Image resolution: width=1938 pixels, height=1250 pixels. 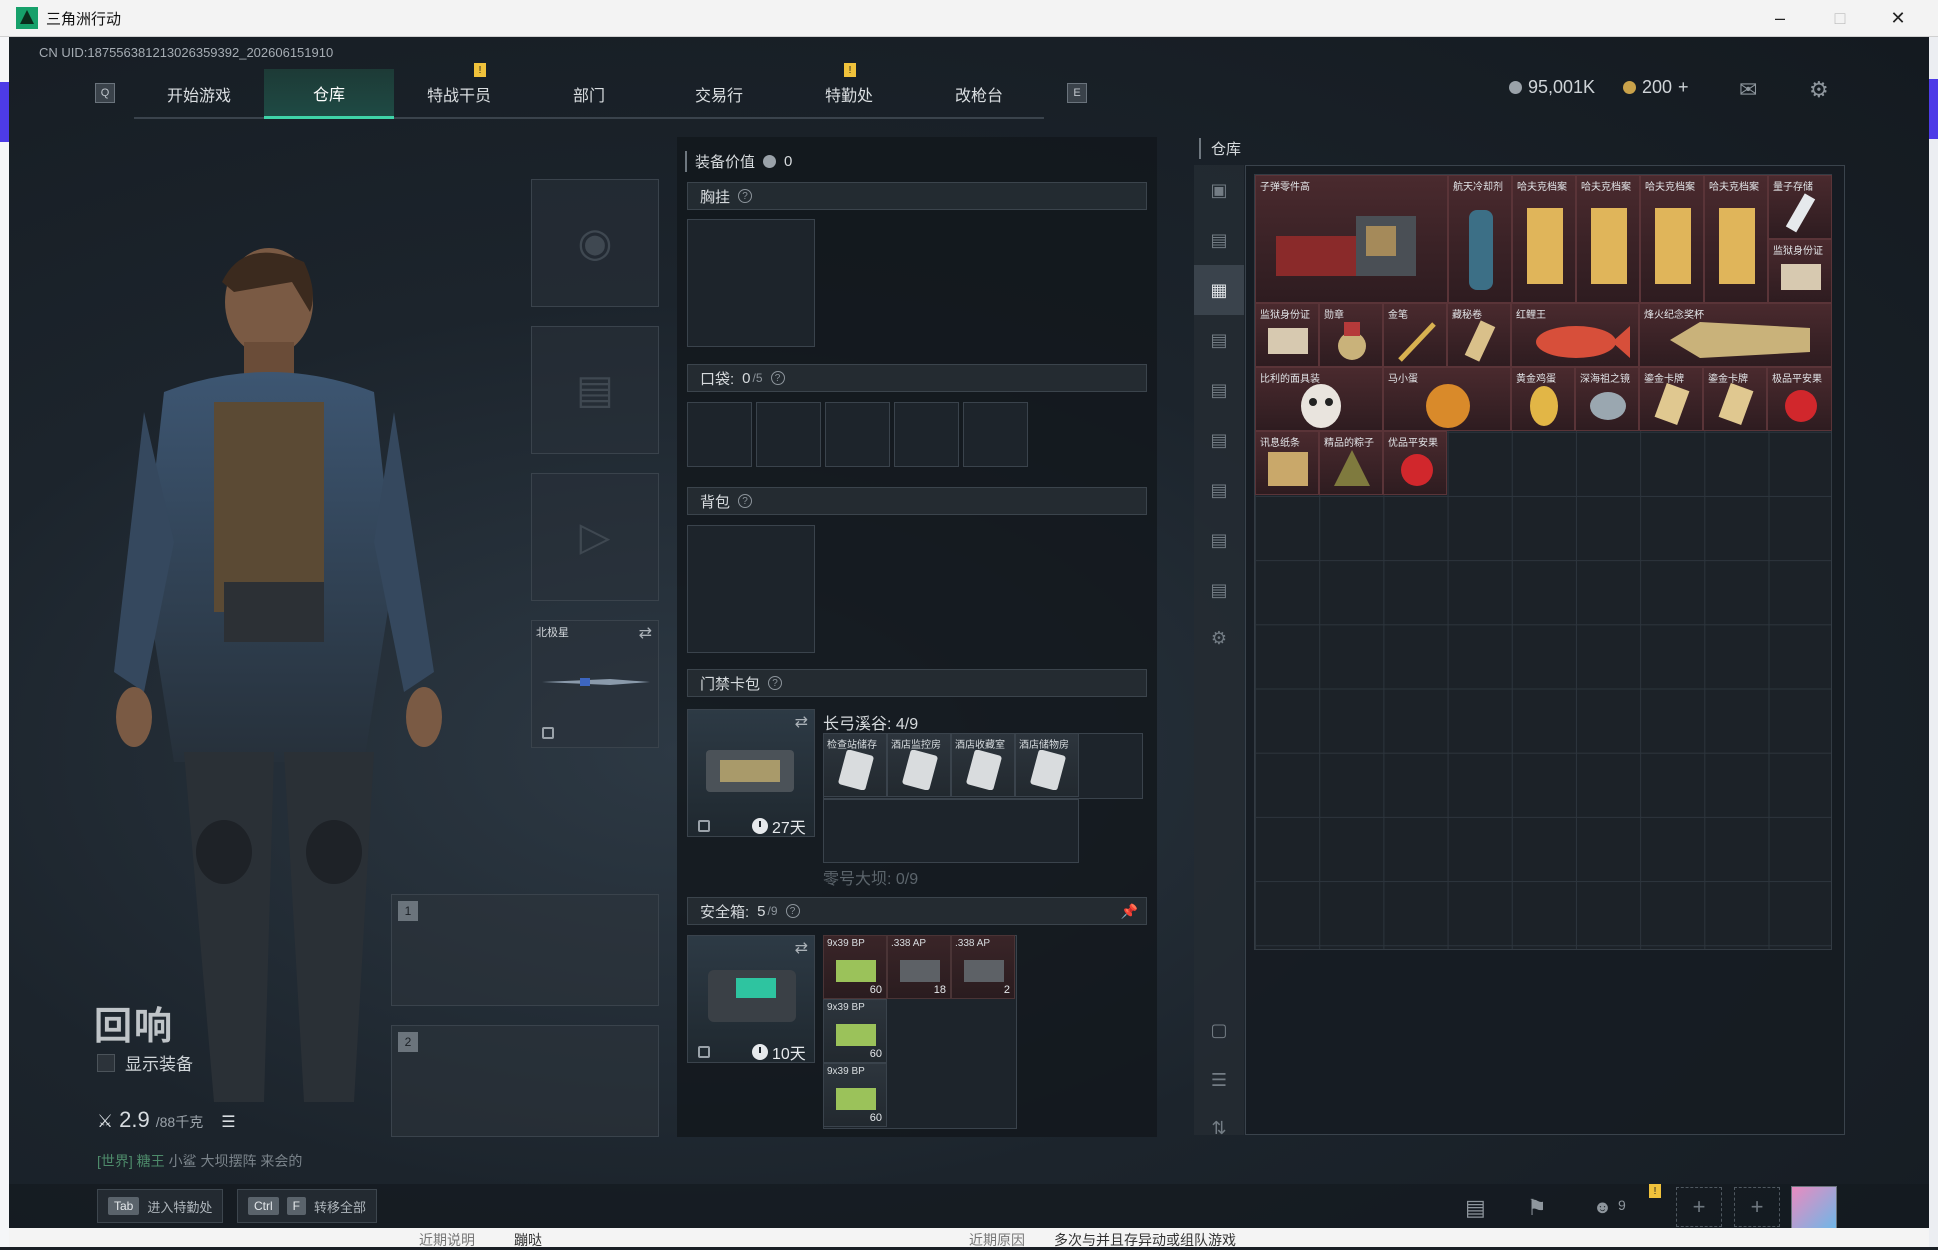 I want to click on keycard-item: 检查站储存, so click(x=855, y=765).